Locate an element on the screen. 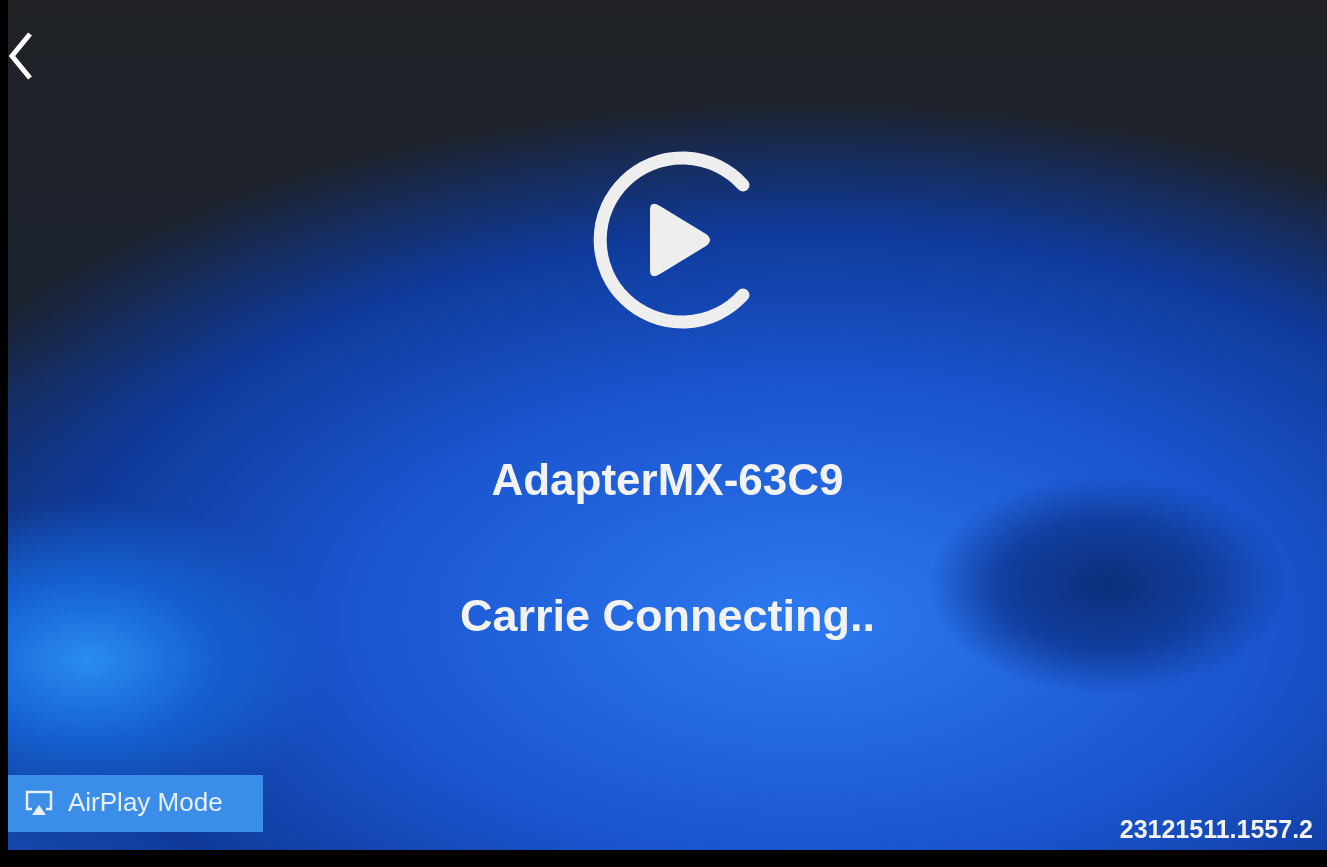 Image resolution: width=1327 pixels, height=867 pixels. airplay-icon is located at coordinates (39, 802).